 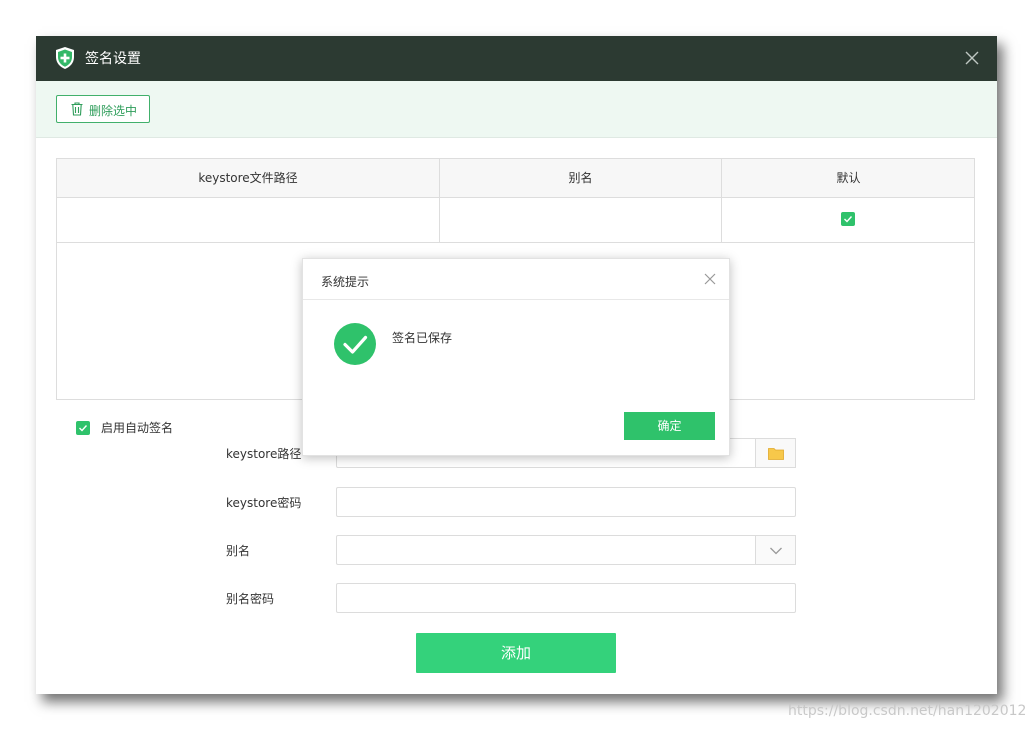 I want to click on watermark: https://blog.csdn.net/han1202012, so click(x=907, y=711).